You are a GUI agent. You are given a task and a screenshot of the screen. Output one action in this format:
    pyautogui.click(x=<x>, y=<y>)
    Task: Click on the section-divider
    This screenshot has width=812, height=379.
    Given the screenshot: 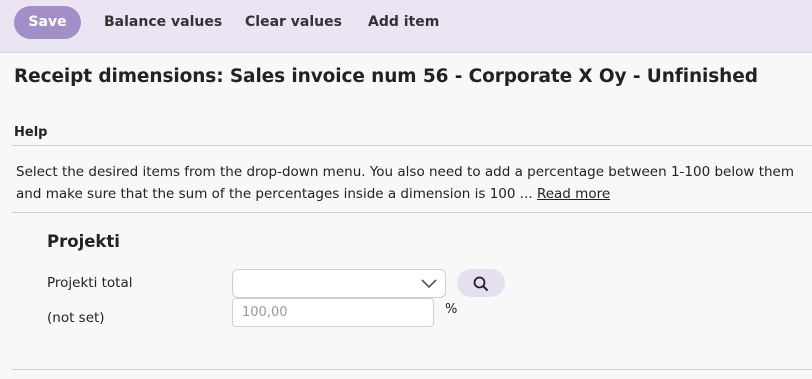 What is the action you would take?
    pyautogui.click(x=412, y=212)
    